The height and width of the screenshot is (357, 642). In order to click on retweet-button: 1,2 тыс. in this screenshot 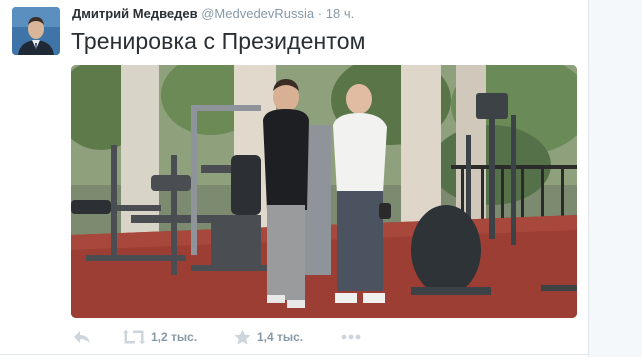, I will do `click(160, 337)`.